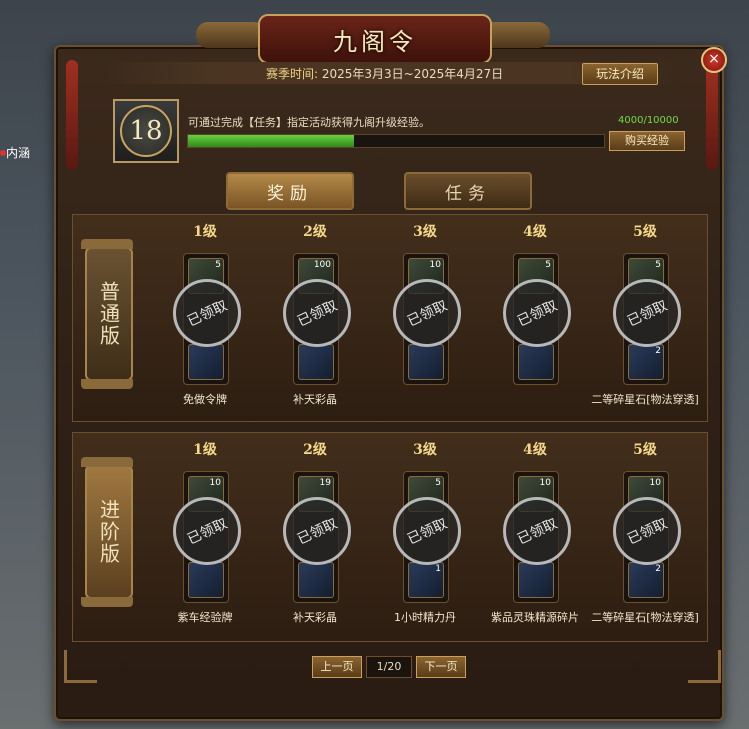 The width and height of the screenshot is (749, 729). What do you see at coordinates (290, 191) in the screenshot?
I see `tab-rewards: 奖励` at bounding box center [290, 191].